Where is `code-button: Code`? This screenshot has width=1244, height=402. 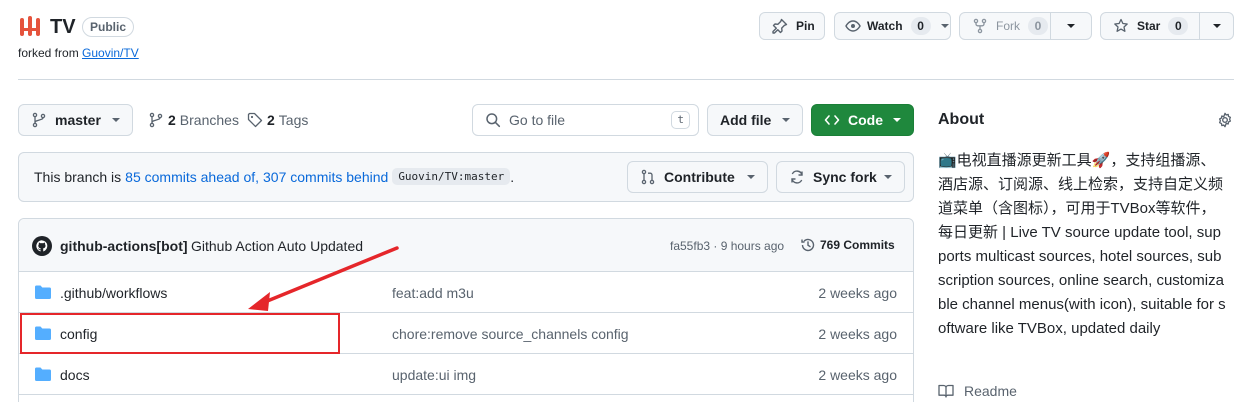 code-button: Code is located at coordinates (862, 120).